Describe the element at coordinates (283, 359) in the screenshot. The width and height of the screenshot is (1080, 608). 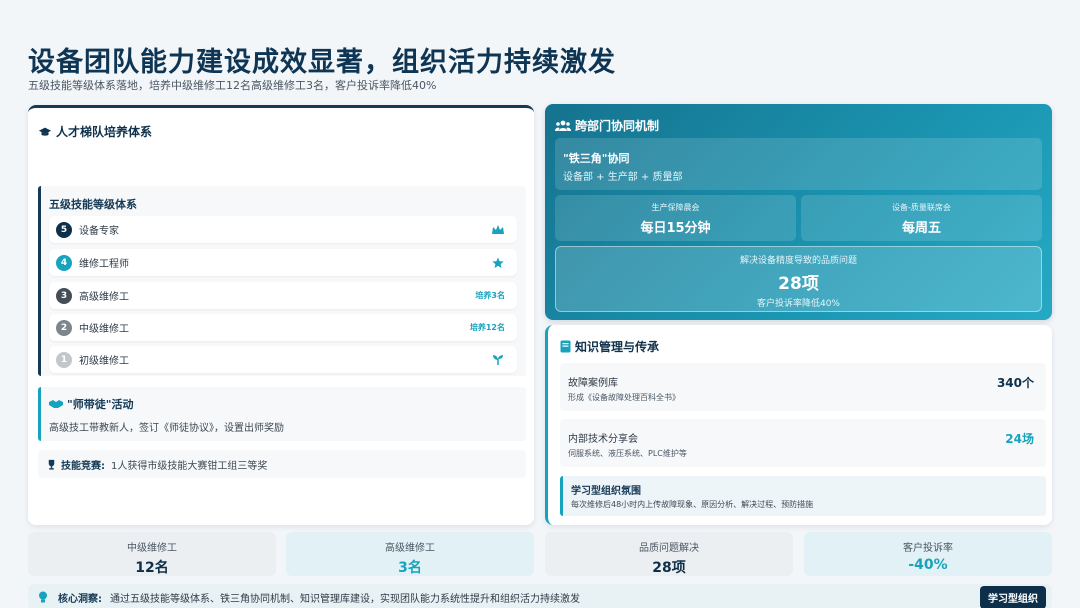
I see `level-row-1: 1 初级维修工` at that location.